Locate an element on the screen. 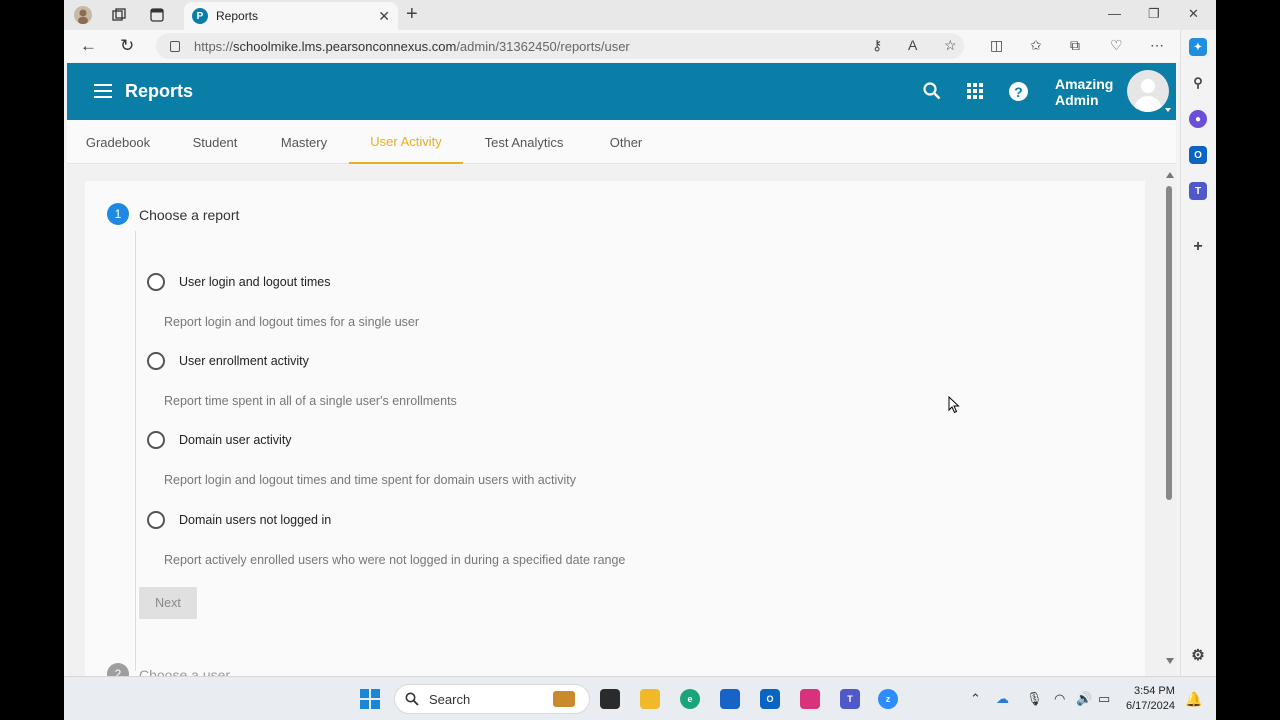 The height and width of the screenshot is (720, 1280). teams-icon: T is located at coordinates (1198, 191).